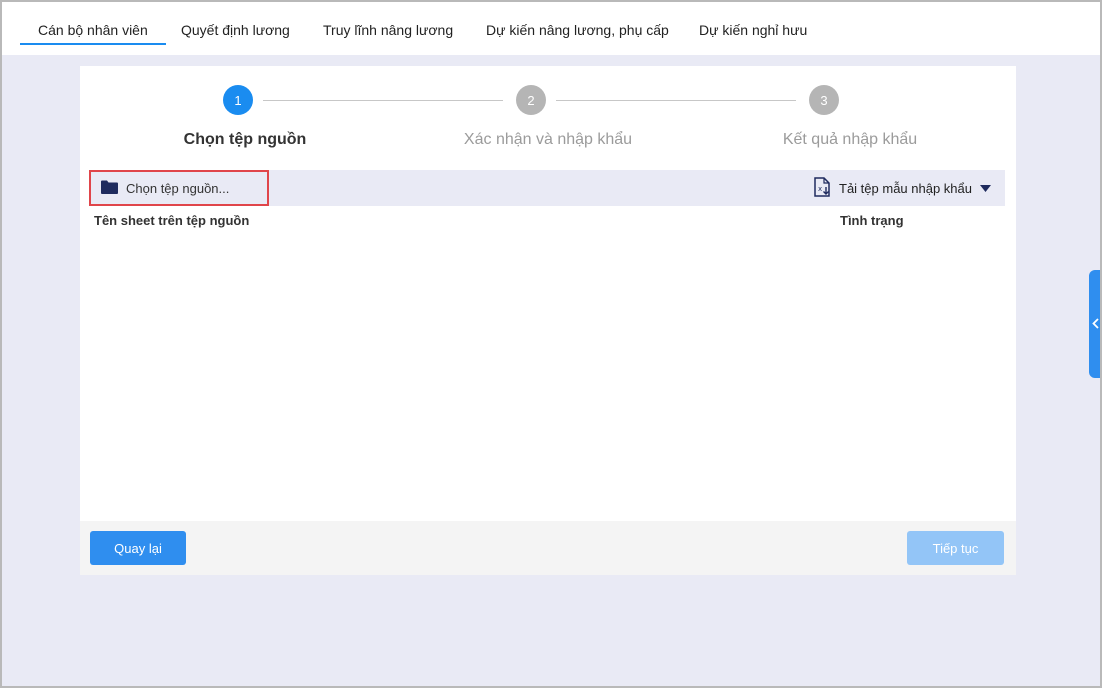 Image resolution: width=1102 pixels, height=688 pixels. Describe the element at coordinates (824, 100) in the screenshot. I see `step-3-circle: 3` at that location.